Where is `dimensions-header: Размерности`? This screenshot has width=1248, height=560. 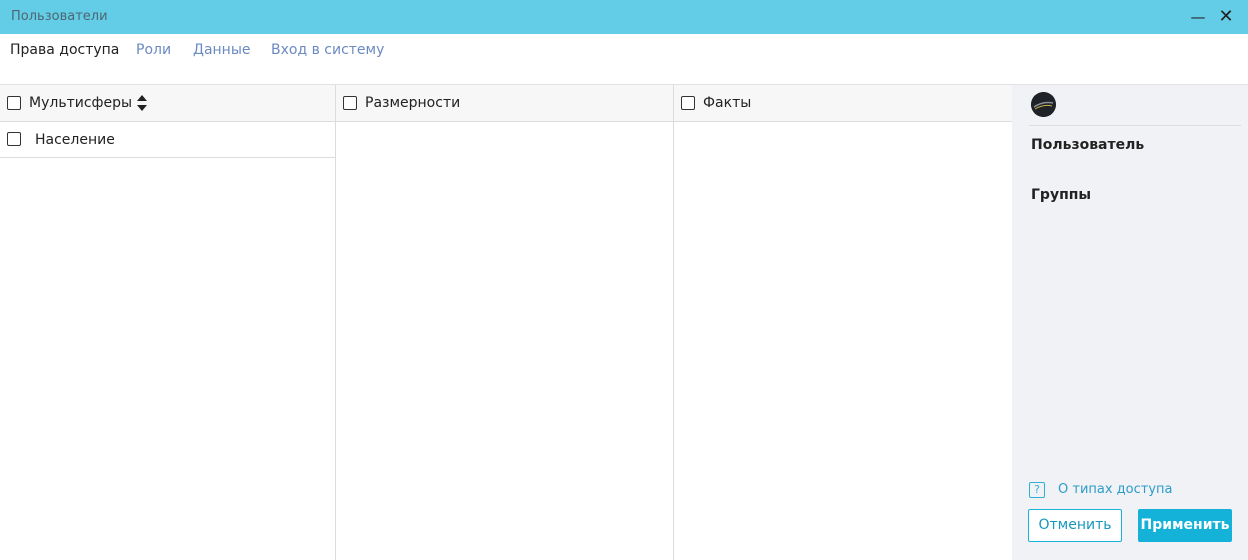
dimensions-header: Размерности is located at coordinates (504, 103).